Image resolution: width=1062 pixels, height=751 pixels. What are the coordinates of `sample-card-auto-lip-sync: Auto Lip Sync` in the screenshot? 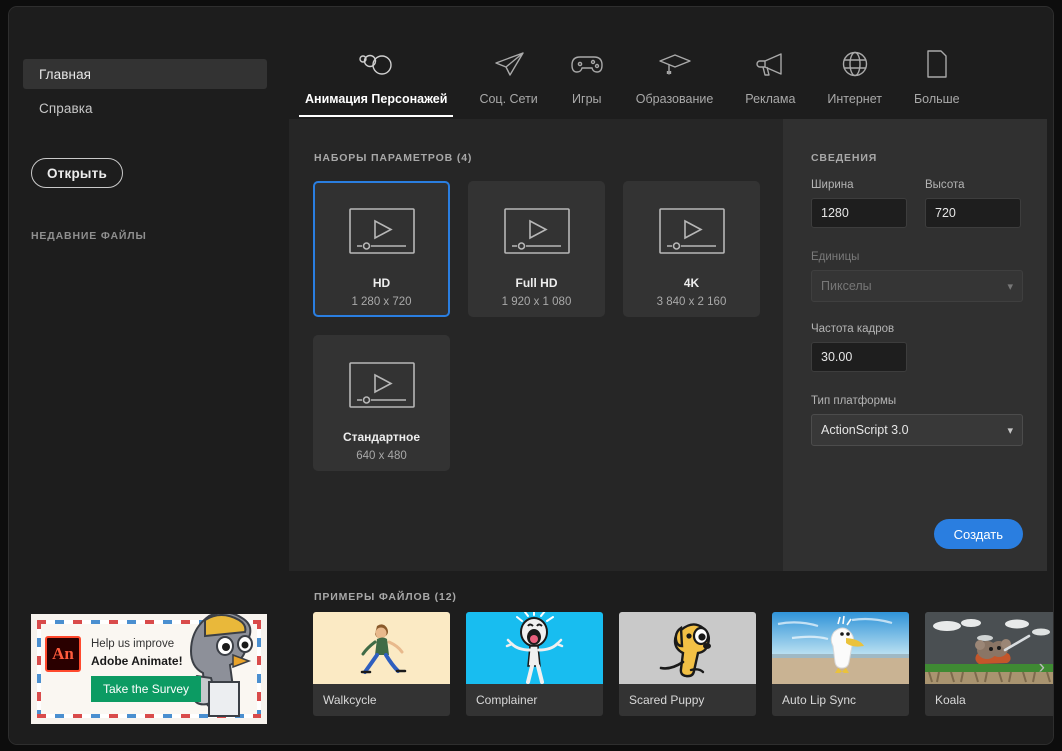 It's located at (840, 664).